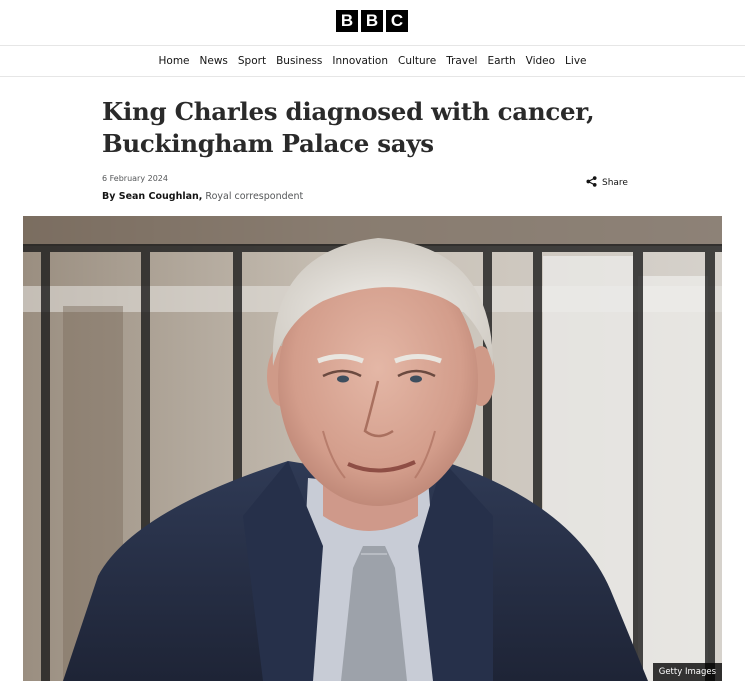  Describe the element at coordinates (254, 196) in the screenshot. I see `byline-role: Royal correspondent` at that location.